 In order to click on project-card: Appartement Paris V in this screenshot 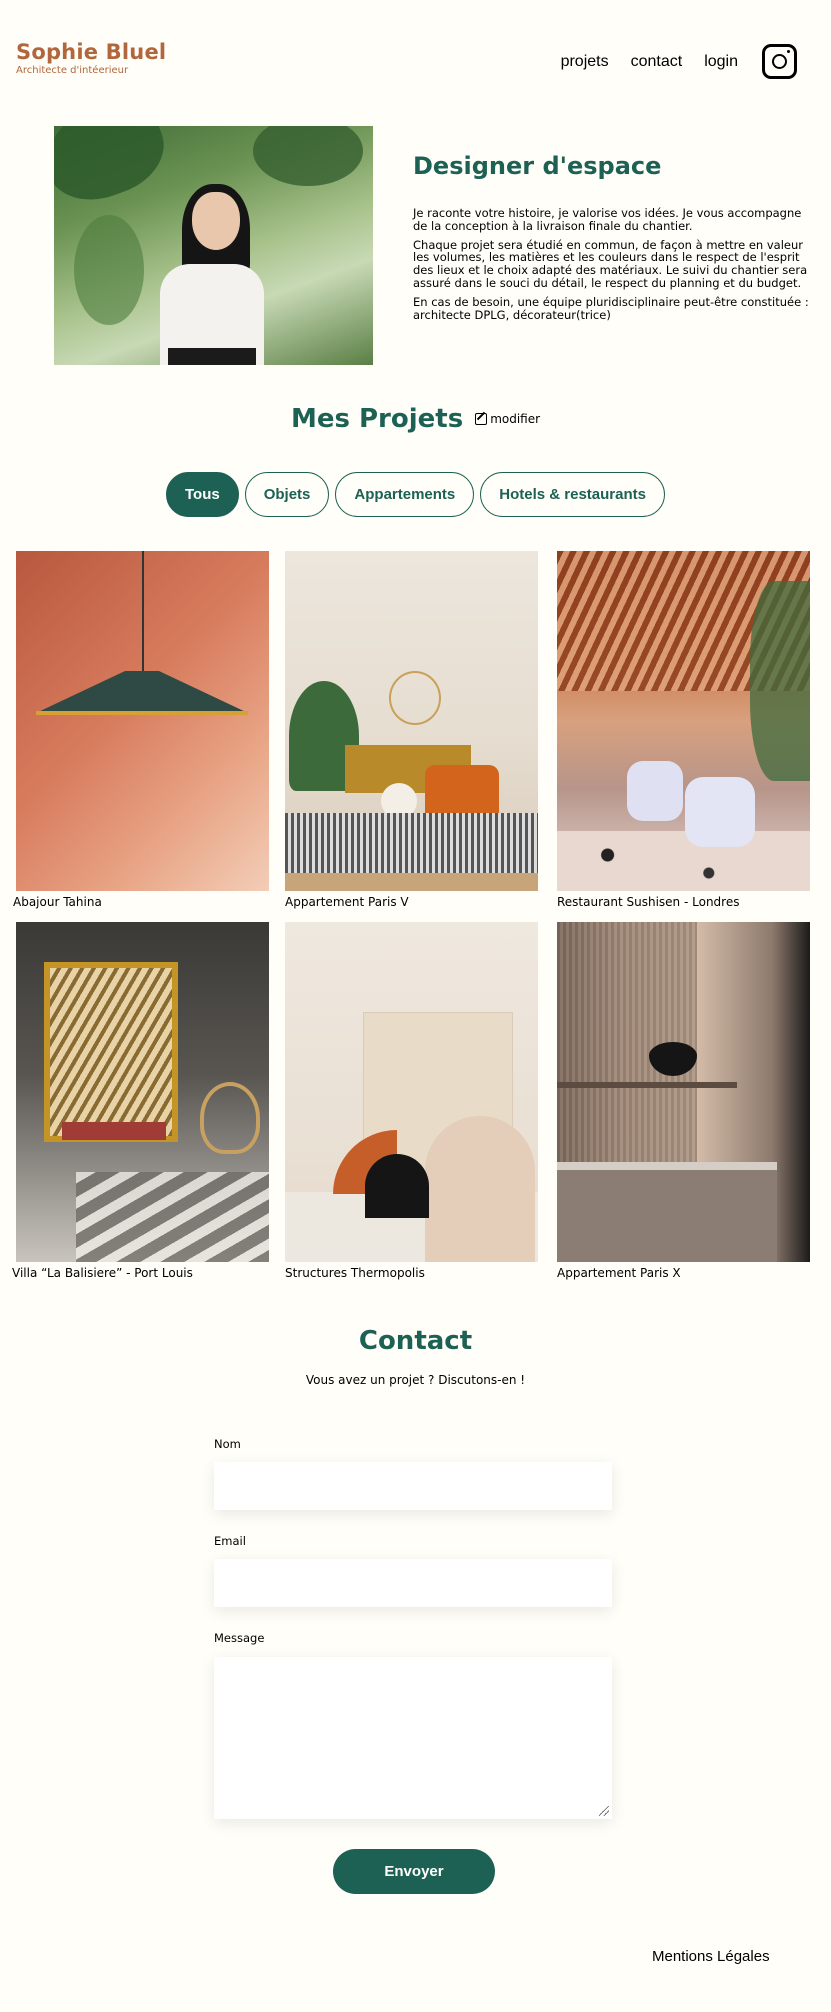, I will do `click(411, 730)`.